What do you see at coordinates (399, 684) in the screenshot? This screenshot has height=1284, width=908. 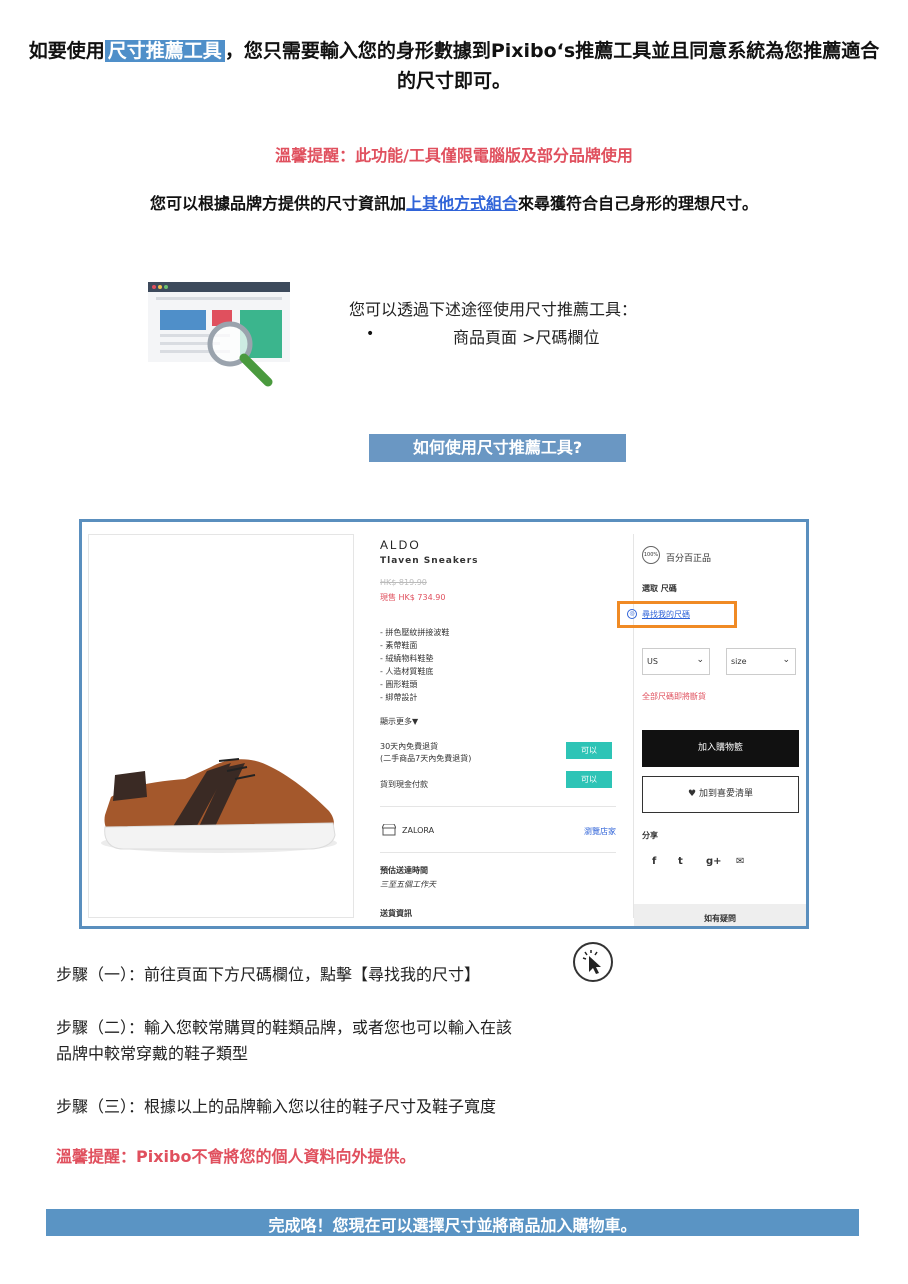 I see `feature-item: - 圓形鞋頭` at bounding box center [399, 684].